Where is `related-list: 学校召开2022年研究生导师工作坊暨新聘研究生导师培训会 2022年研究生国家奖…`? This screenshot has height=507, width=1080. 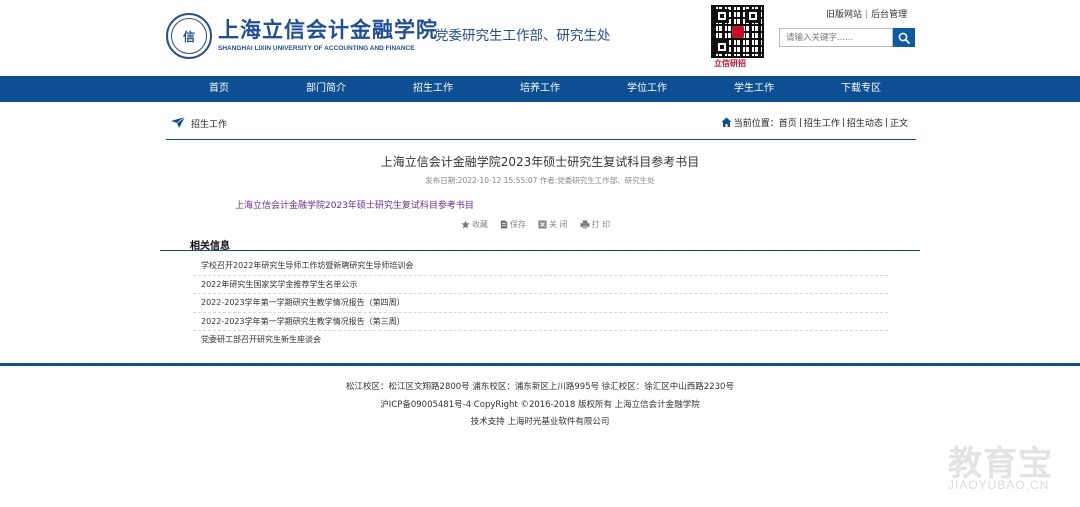 related-list: 学校召开2022年研究生导师工作坊暨新聘研究生导师培训会 2022年研究生国家奖… is located at coordinates (540, 303).